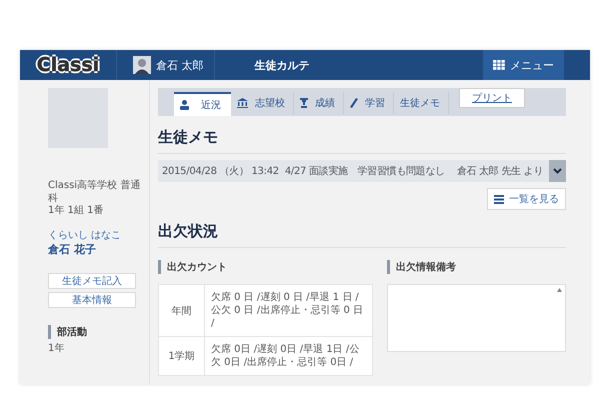 The width and height of the screenshot is (610, 400). I want to click on person-icon, so click(184, 105).